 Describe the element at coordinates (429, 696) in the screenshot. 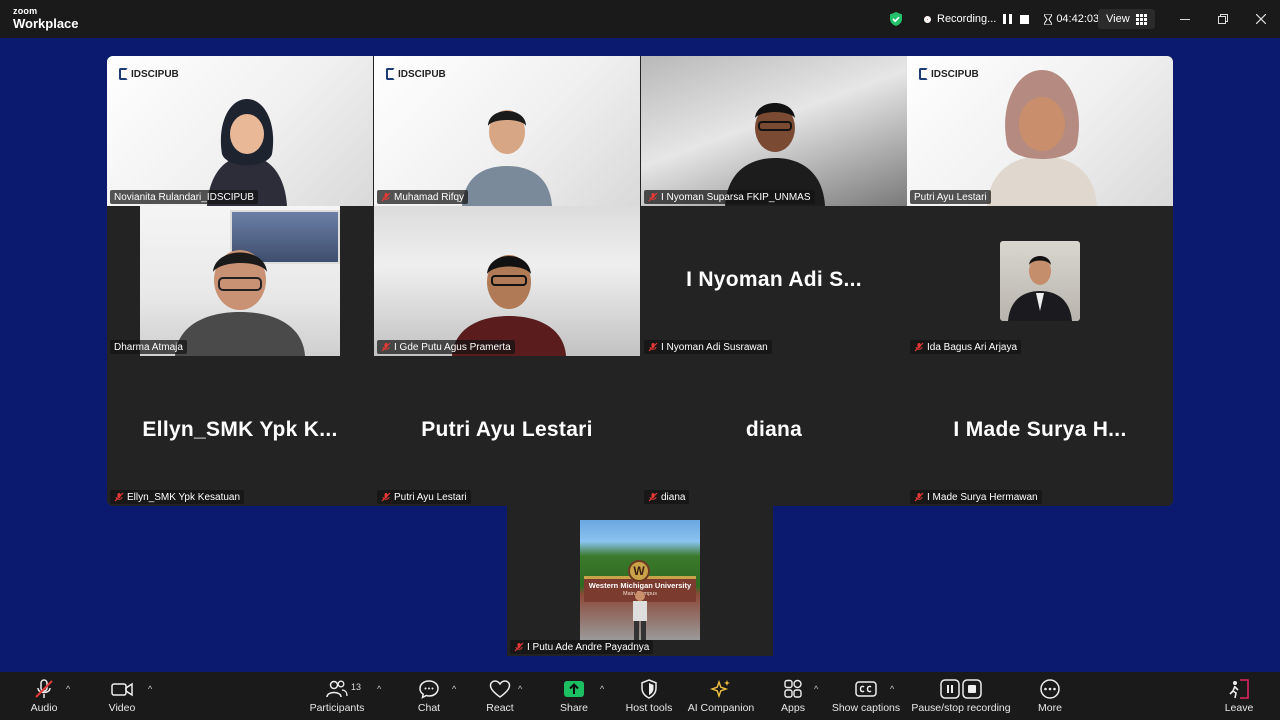

I see `chat-button: Chat` at that location.